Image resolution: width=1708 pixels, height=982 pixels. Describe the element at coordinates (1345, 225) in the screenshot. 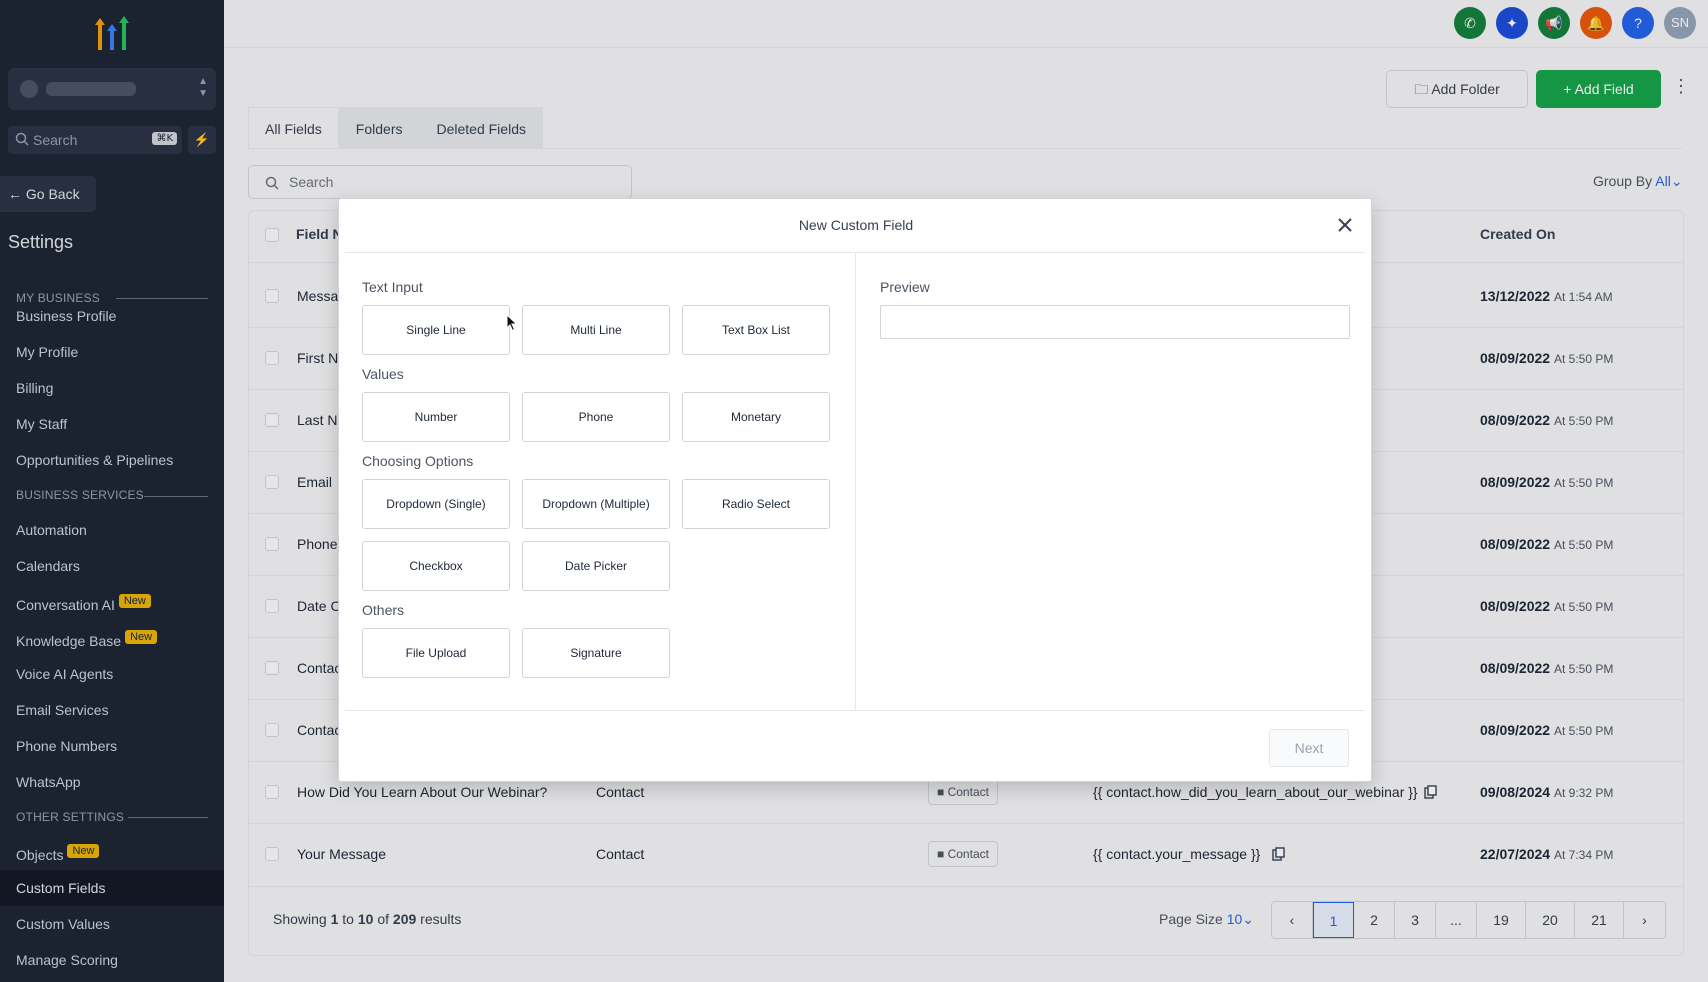

I see `close-icon` at that location.